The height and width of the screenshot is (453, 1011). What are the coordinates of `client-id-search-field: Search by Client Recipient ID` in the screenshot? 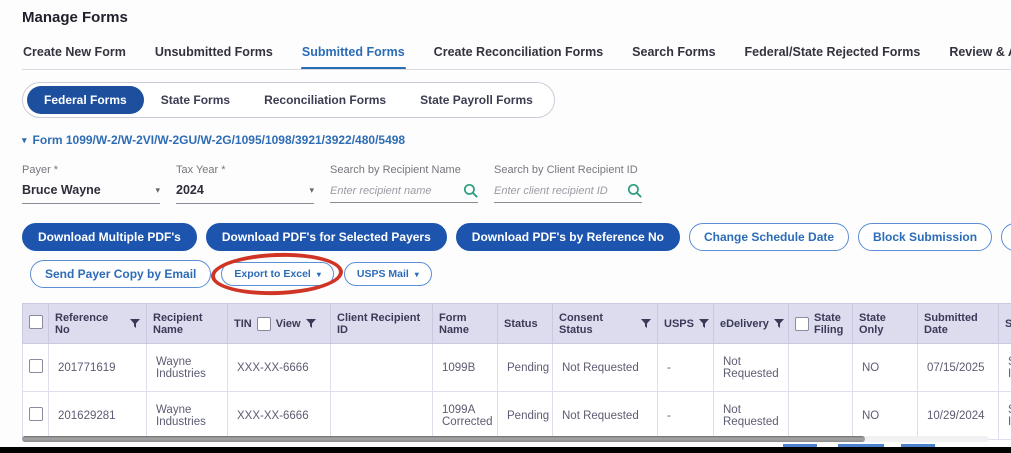 It's located at (568, 184).